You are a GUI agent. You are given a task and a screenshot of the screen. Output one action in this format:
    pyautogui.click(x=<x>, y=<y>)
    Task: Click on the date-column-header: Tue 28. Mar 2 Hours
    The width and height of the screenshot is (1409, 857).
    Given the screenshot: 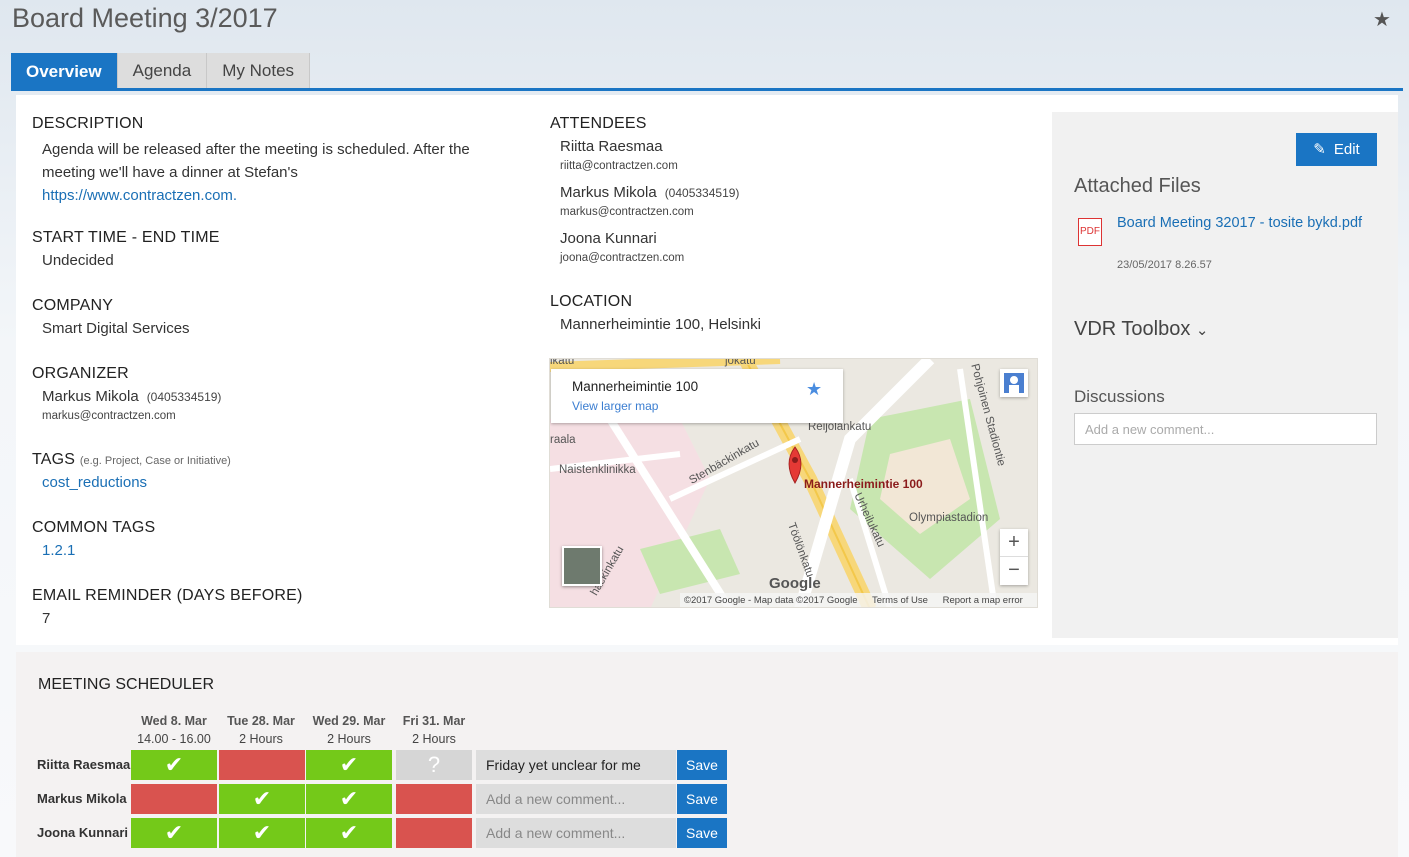 What is the action you would take?
    pyautogui.click(x=261, y=730)
    